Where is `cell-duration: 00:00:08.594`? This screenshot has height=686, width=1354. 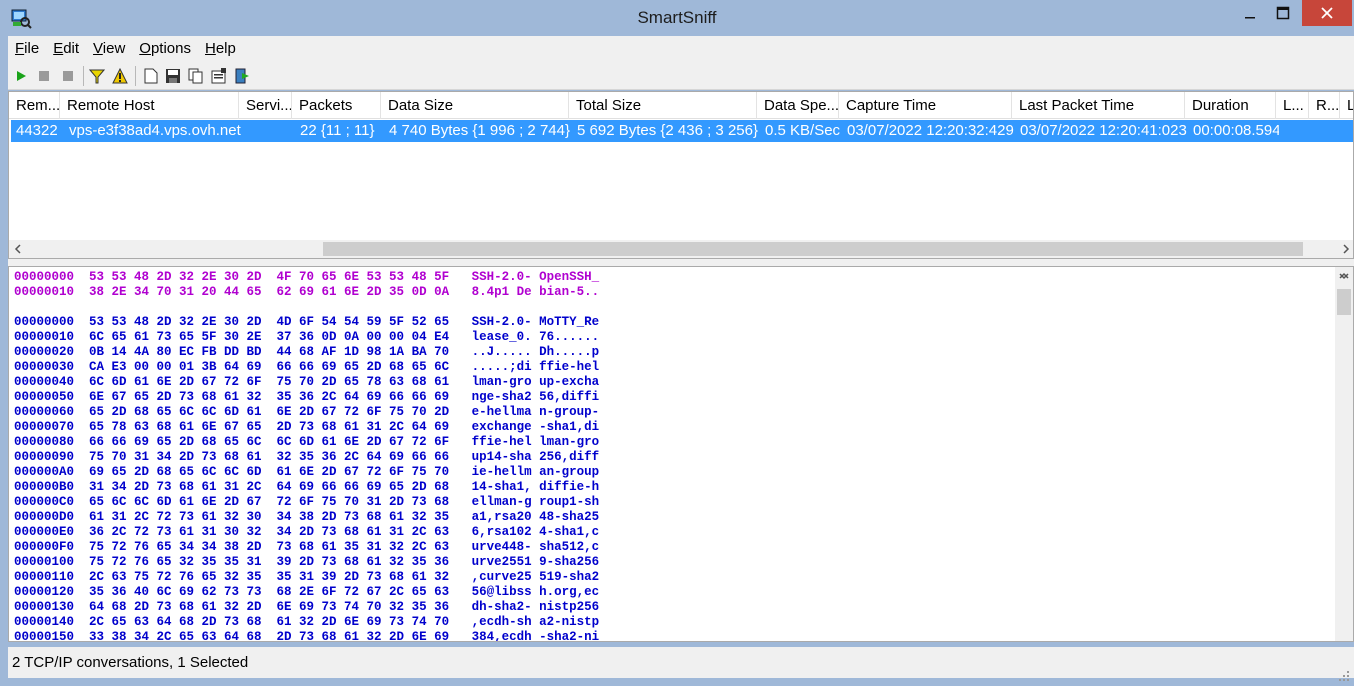 cell-duration: 00:00:08.594 is located at coordinates (1236, 130).